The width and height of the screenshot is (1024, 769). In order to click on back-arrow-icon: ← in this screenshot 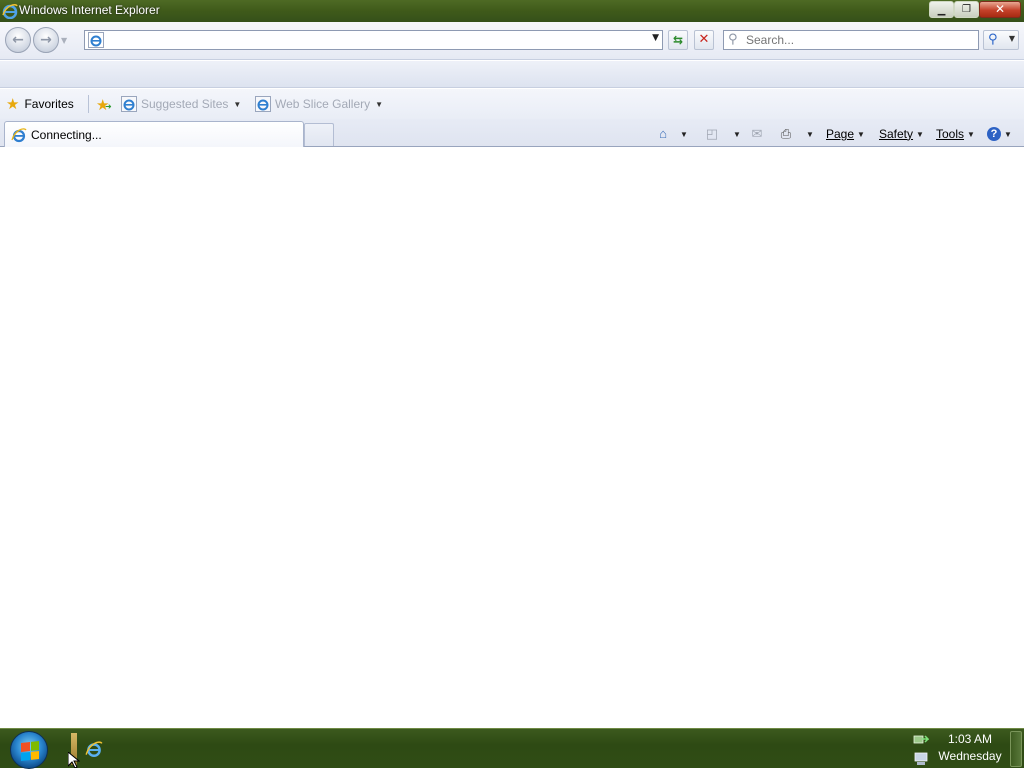, I will do `click(18, 40)`.